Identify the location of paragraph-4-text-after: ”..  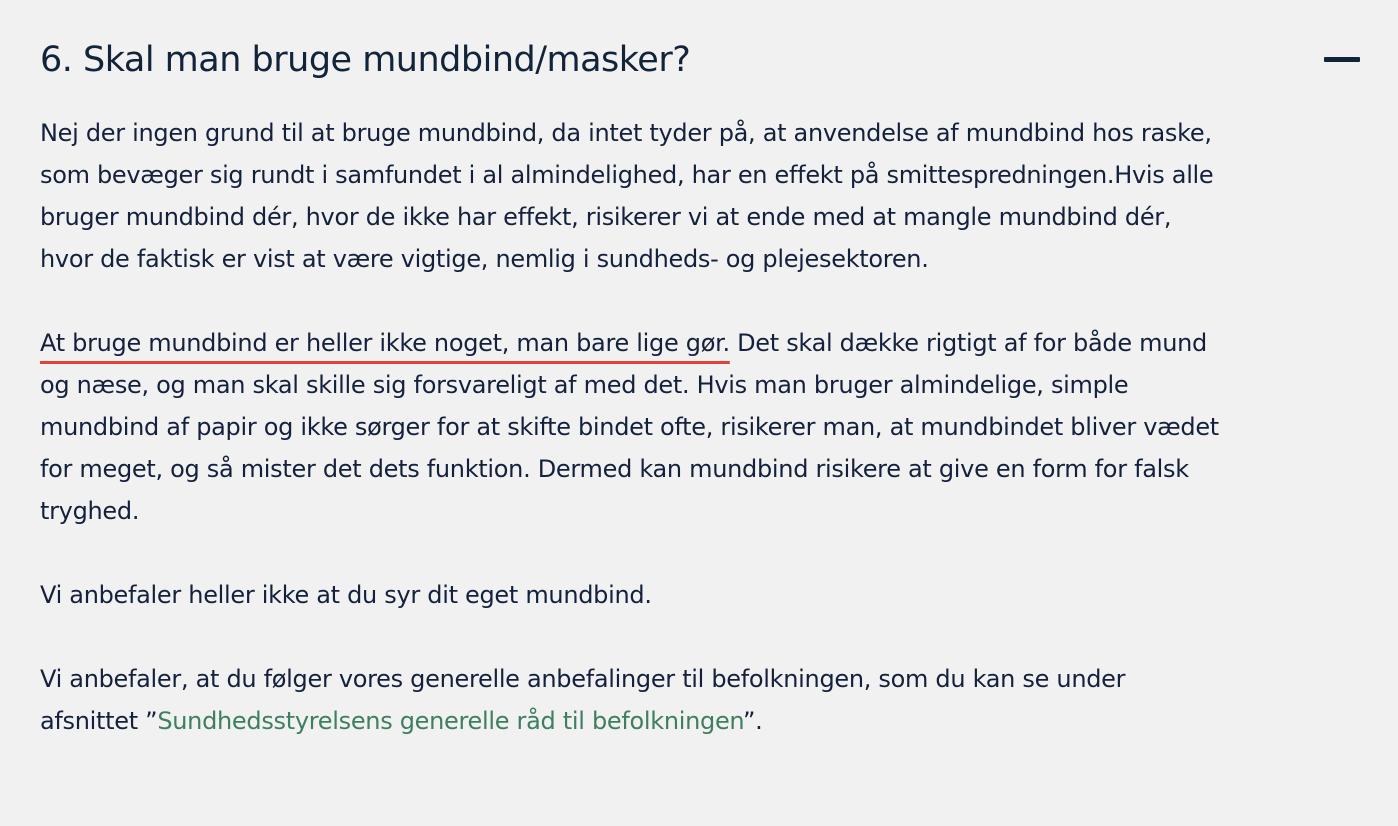
(753, 721).